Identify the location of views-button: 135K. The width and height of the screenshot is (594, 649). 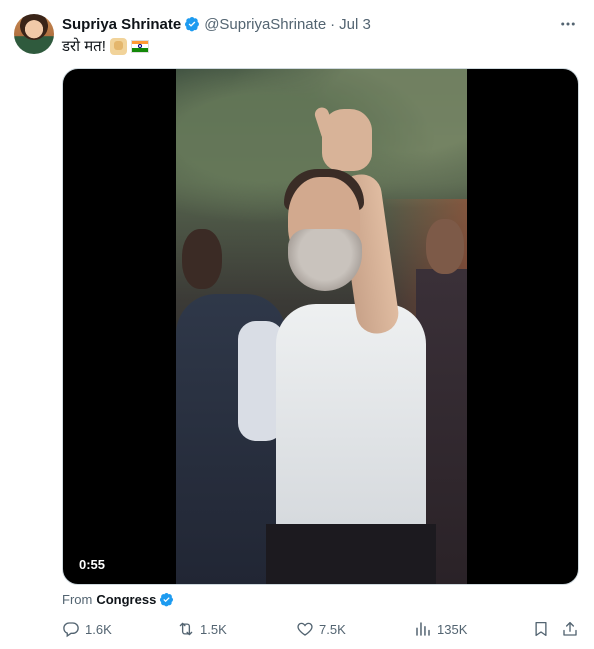
(440, 629).